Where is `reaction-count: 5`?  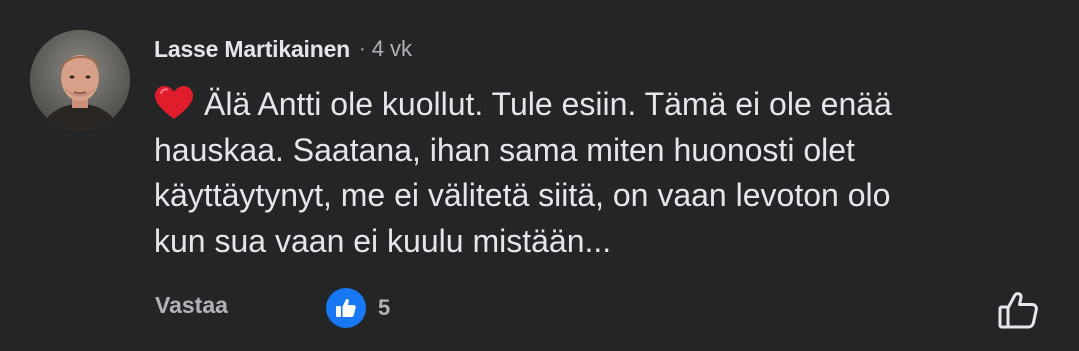
reaction-count: 5 is located at coordinates (384, 307).